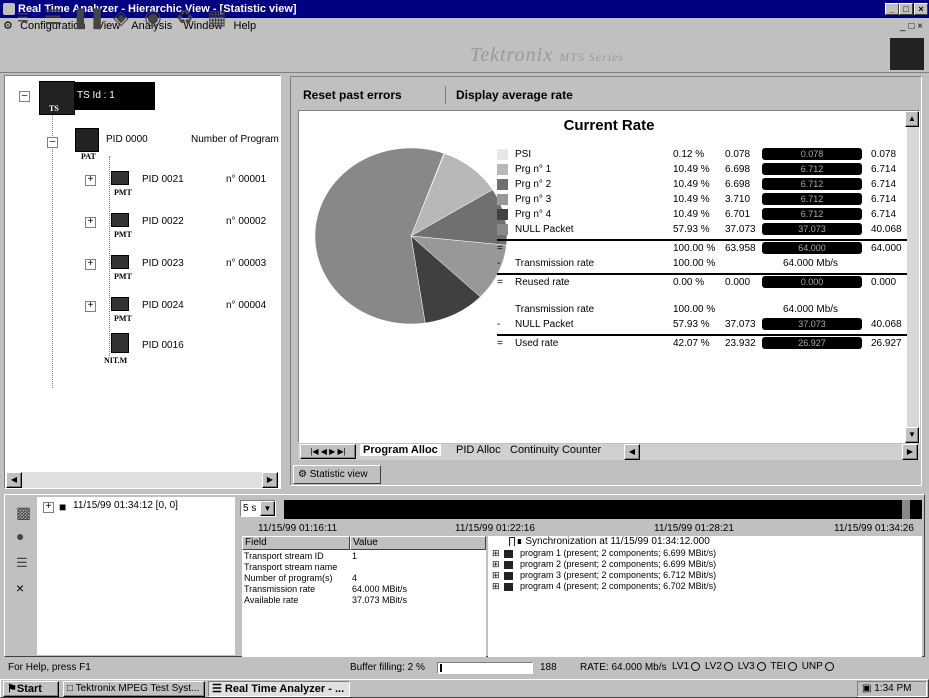  What do you see at coordinates (120, 304) in the screenshot?
I see `pmt-4-icon` at bounding box center [120, 304].